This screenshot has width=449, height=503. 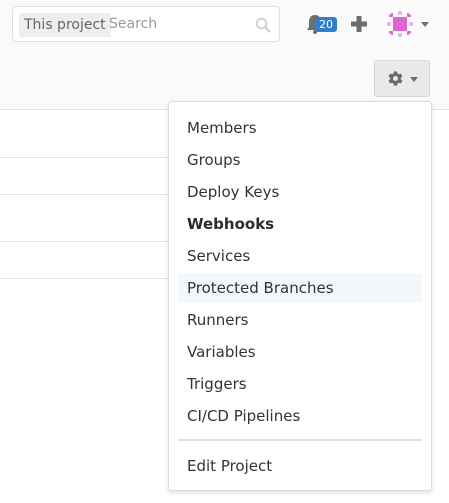 I want to click on notifications-button: 20, so click(x=321, y=25).